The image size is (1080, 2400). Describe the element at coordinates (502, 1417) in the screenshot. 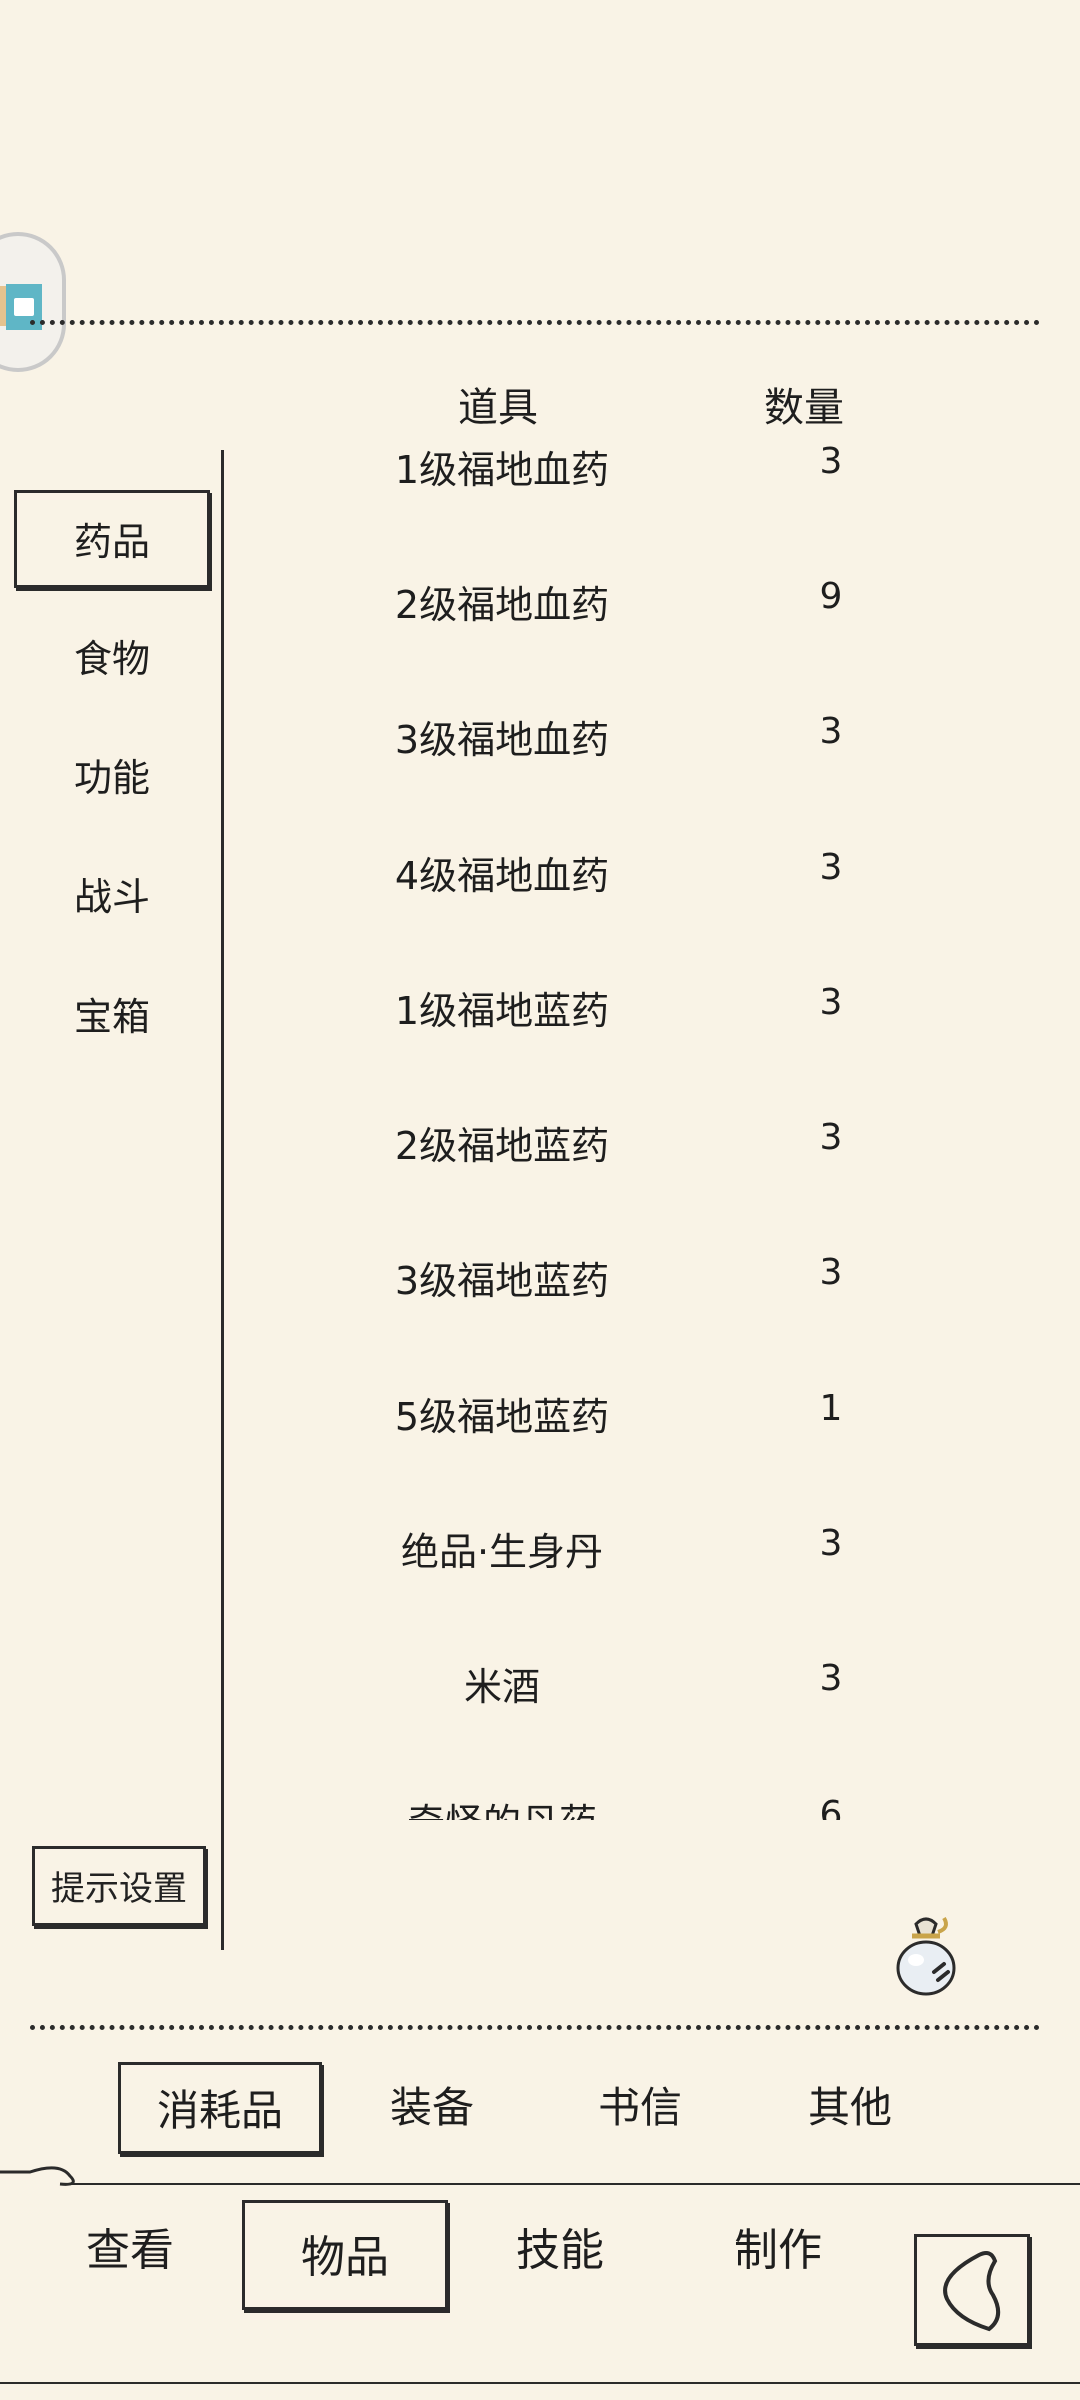

I see `item-name: 5级福地蓝药` at that location.